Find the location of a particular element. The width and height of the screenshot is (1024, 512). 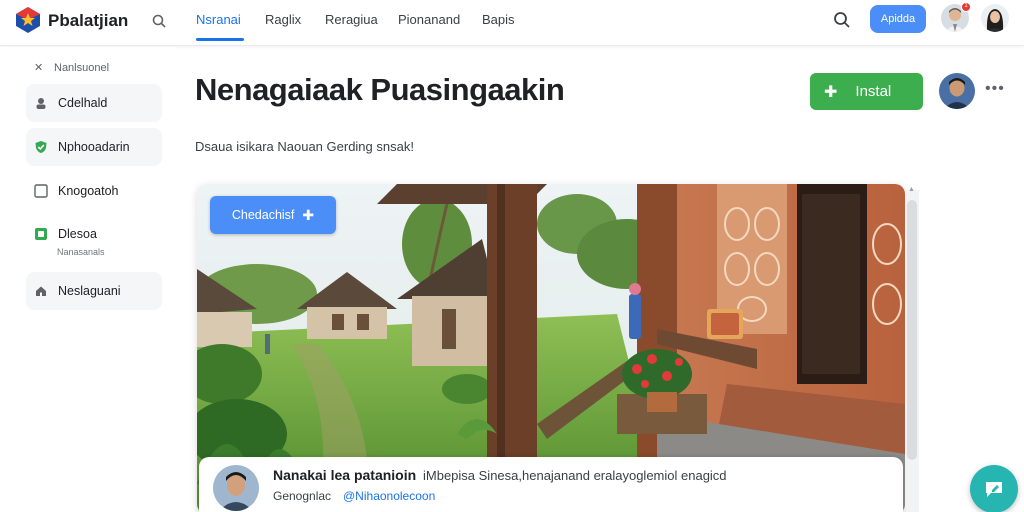

chat-icon is located at coordinates (994, 489).